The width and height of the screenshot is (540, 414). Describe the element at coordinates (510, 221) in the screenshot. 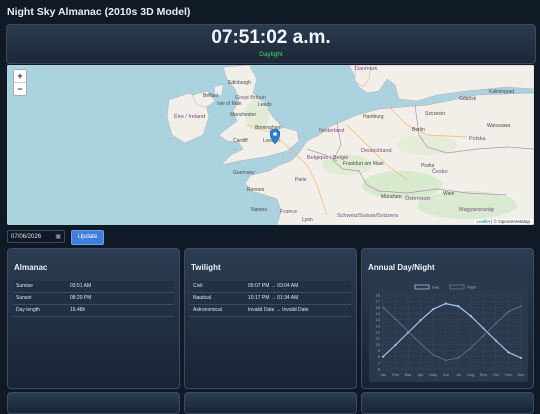

I see `osm-attribution: | © OpenStreetMap` at that location.